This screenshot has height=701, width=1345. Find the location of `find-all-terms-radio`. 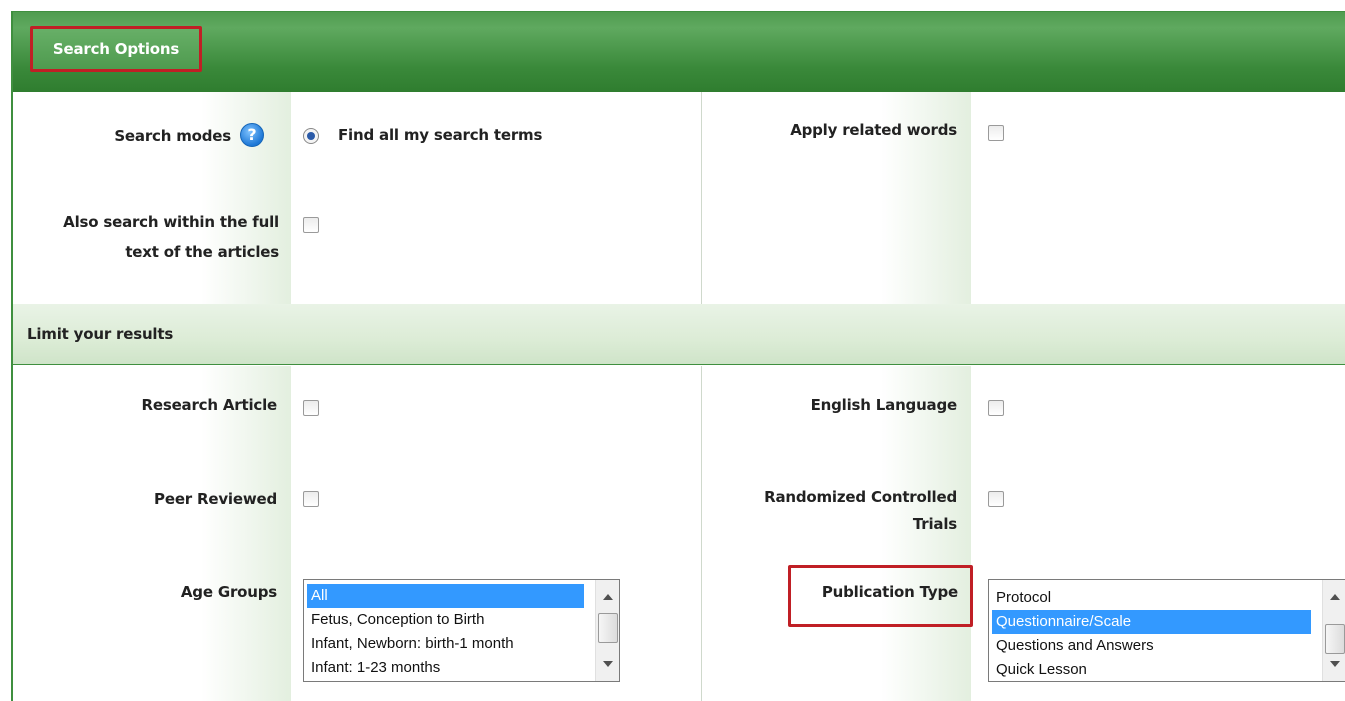

find-all-terms-radio is located at coordinates (311, 136).